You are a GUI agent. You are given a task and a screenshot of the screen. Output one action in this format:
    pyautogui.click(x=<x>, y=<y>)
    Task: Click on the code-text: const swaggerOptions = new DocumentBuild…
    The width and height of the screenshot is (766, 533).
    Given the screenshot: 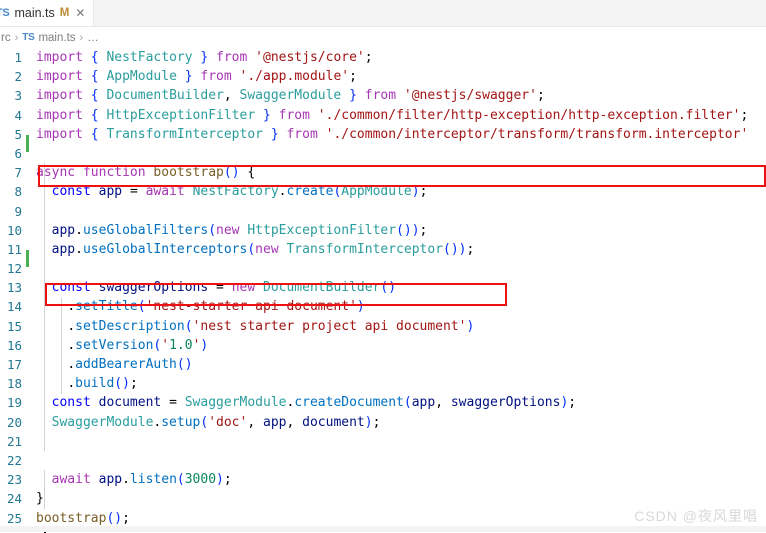 What is the action you would take?
    pyautogui.click(x=224, y=288)
    